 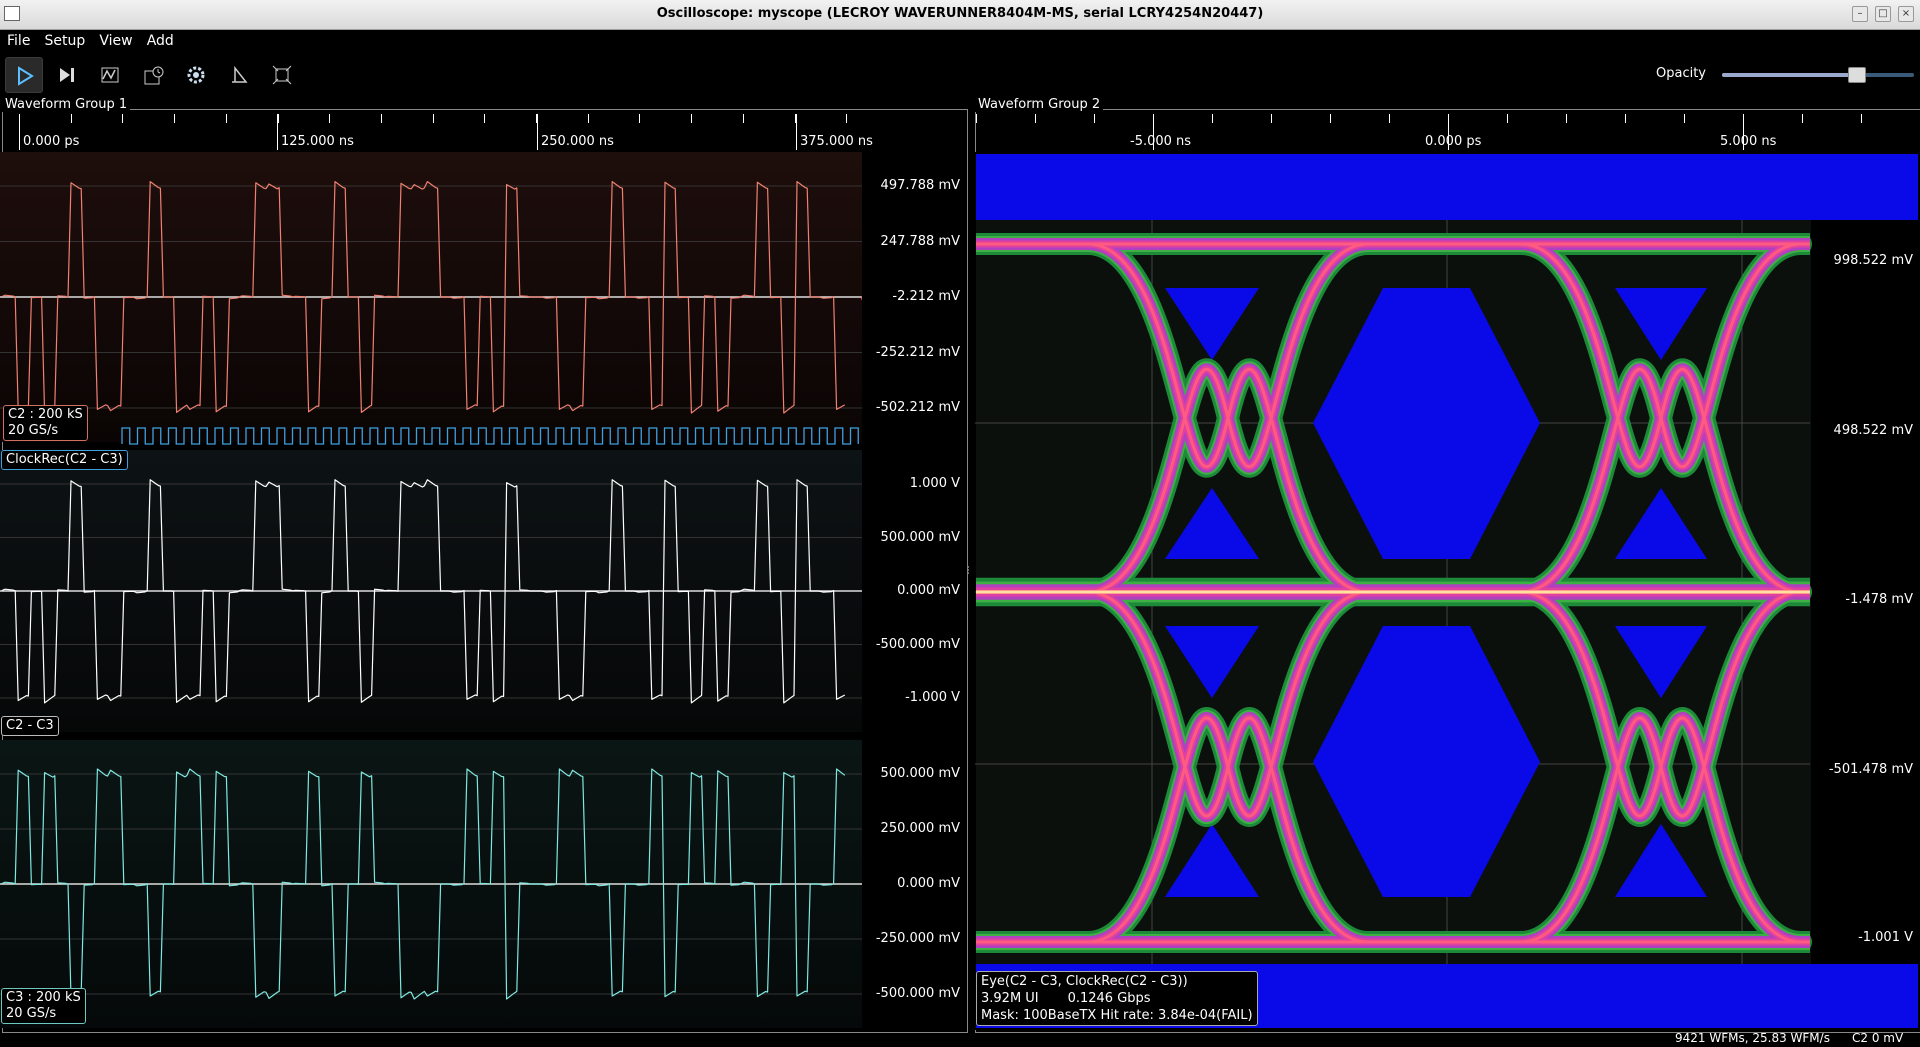 What do you see at coordinates (31, 1013) in the screenshot?
I see `c3-box-line-2: 20 GS/s` at bounding box center [31, 1013].